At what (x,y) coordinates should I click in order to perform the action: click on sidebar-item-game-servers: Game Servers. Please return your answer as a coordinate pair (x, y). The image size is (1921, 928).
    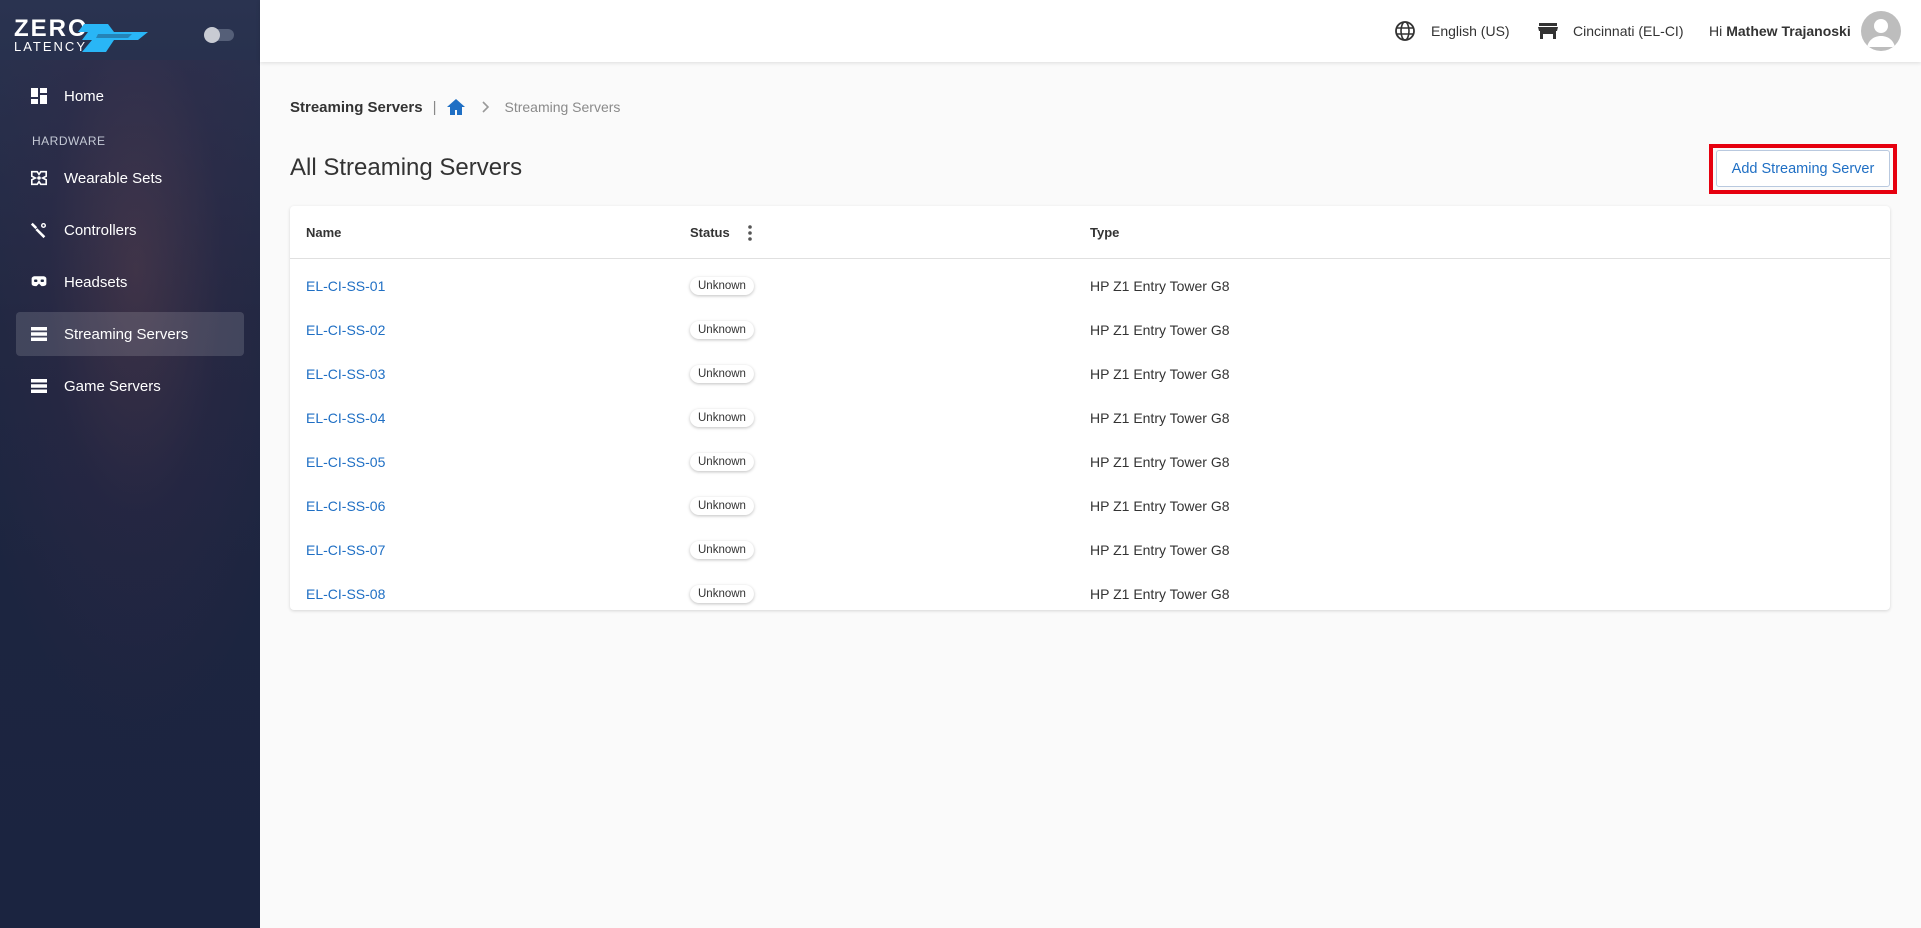
    Looking at the image, I should click on (130, 386).